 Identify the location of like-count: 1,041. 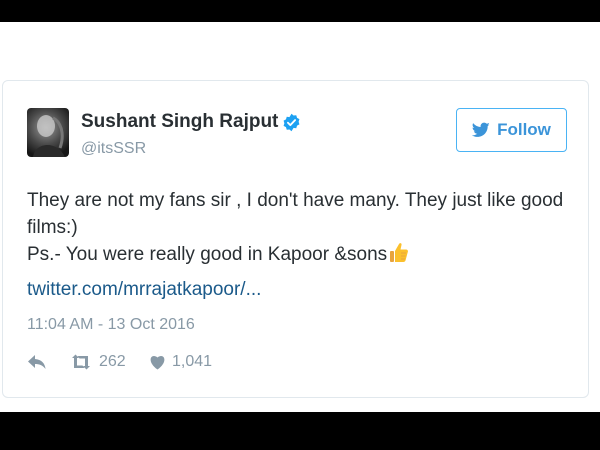
(192, 361).